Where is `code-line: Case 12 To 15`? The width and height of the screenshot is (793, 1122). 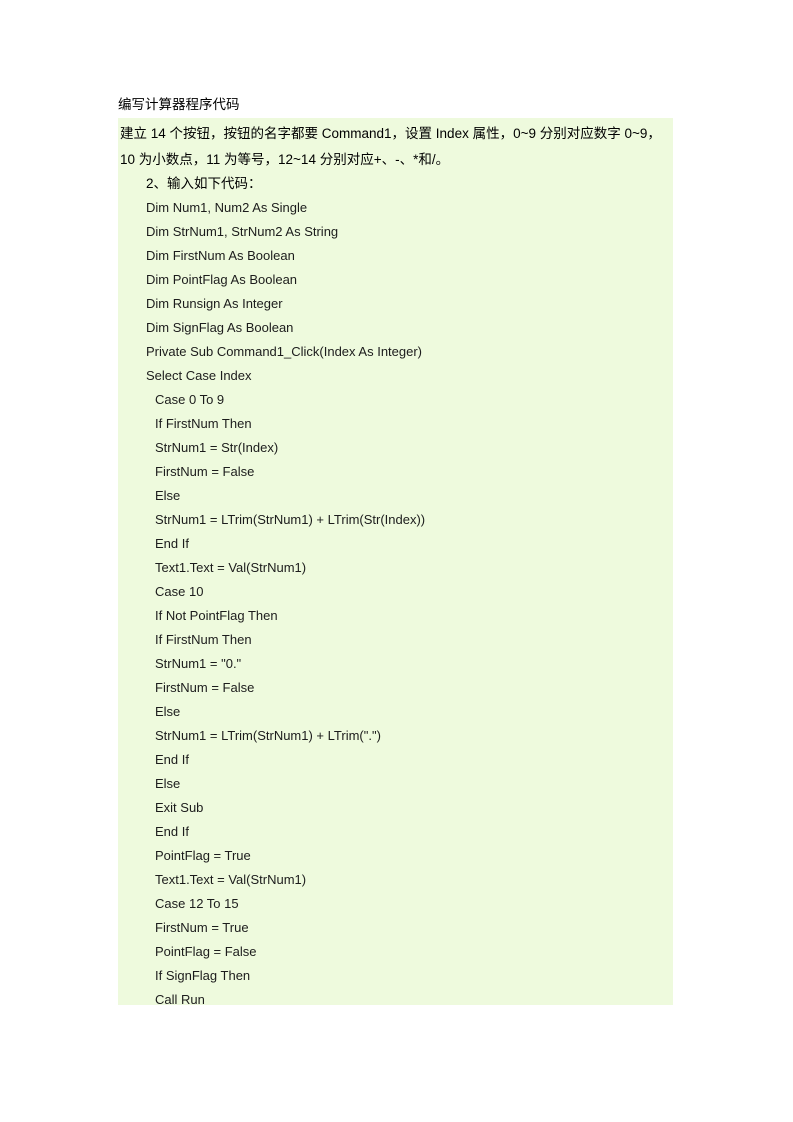
code-line: Case 12 To 15 is located at coordinates (197, 903).